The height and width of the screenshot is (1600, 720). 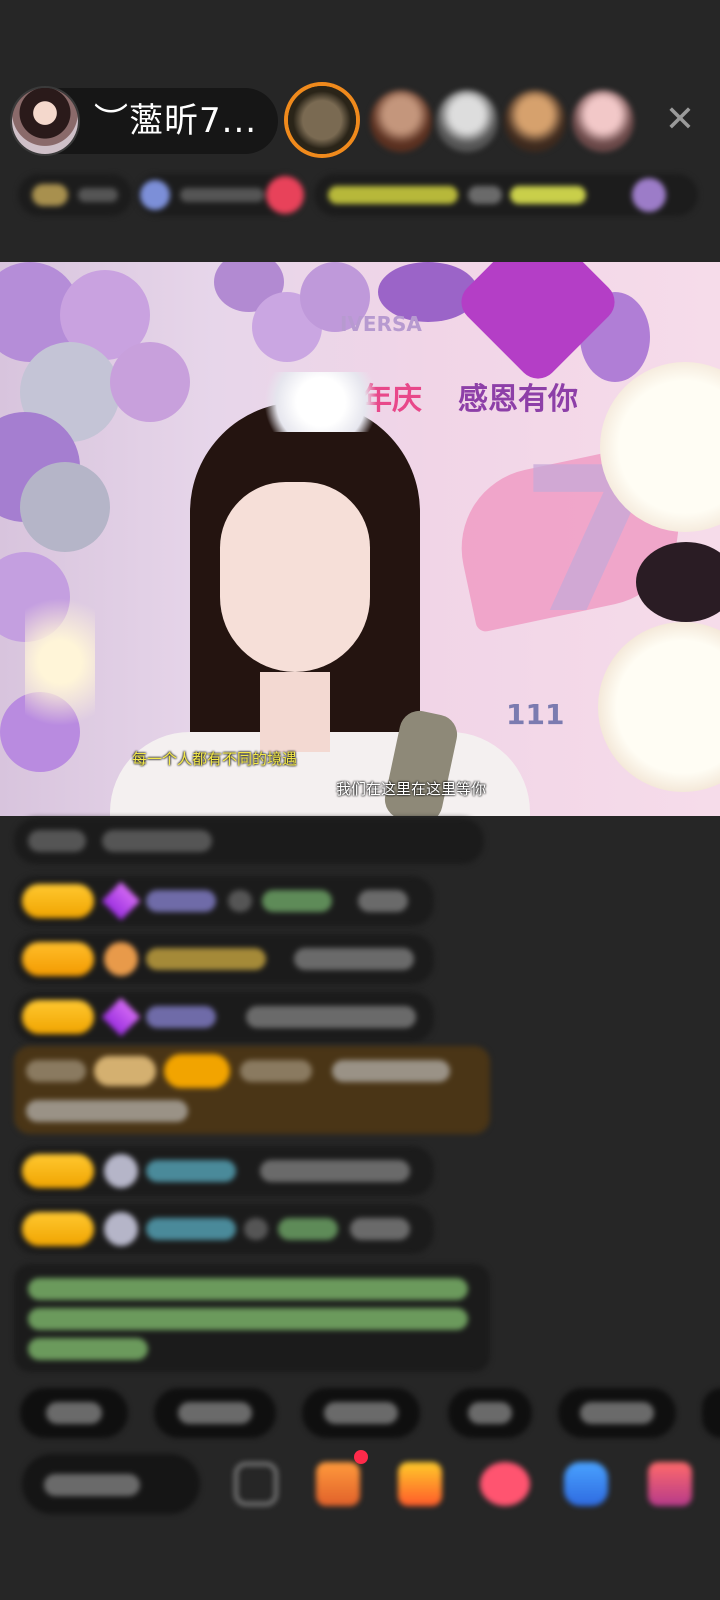 I want to click on highlight-message, so click(x=252, y=1090).